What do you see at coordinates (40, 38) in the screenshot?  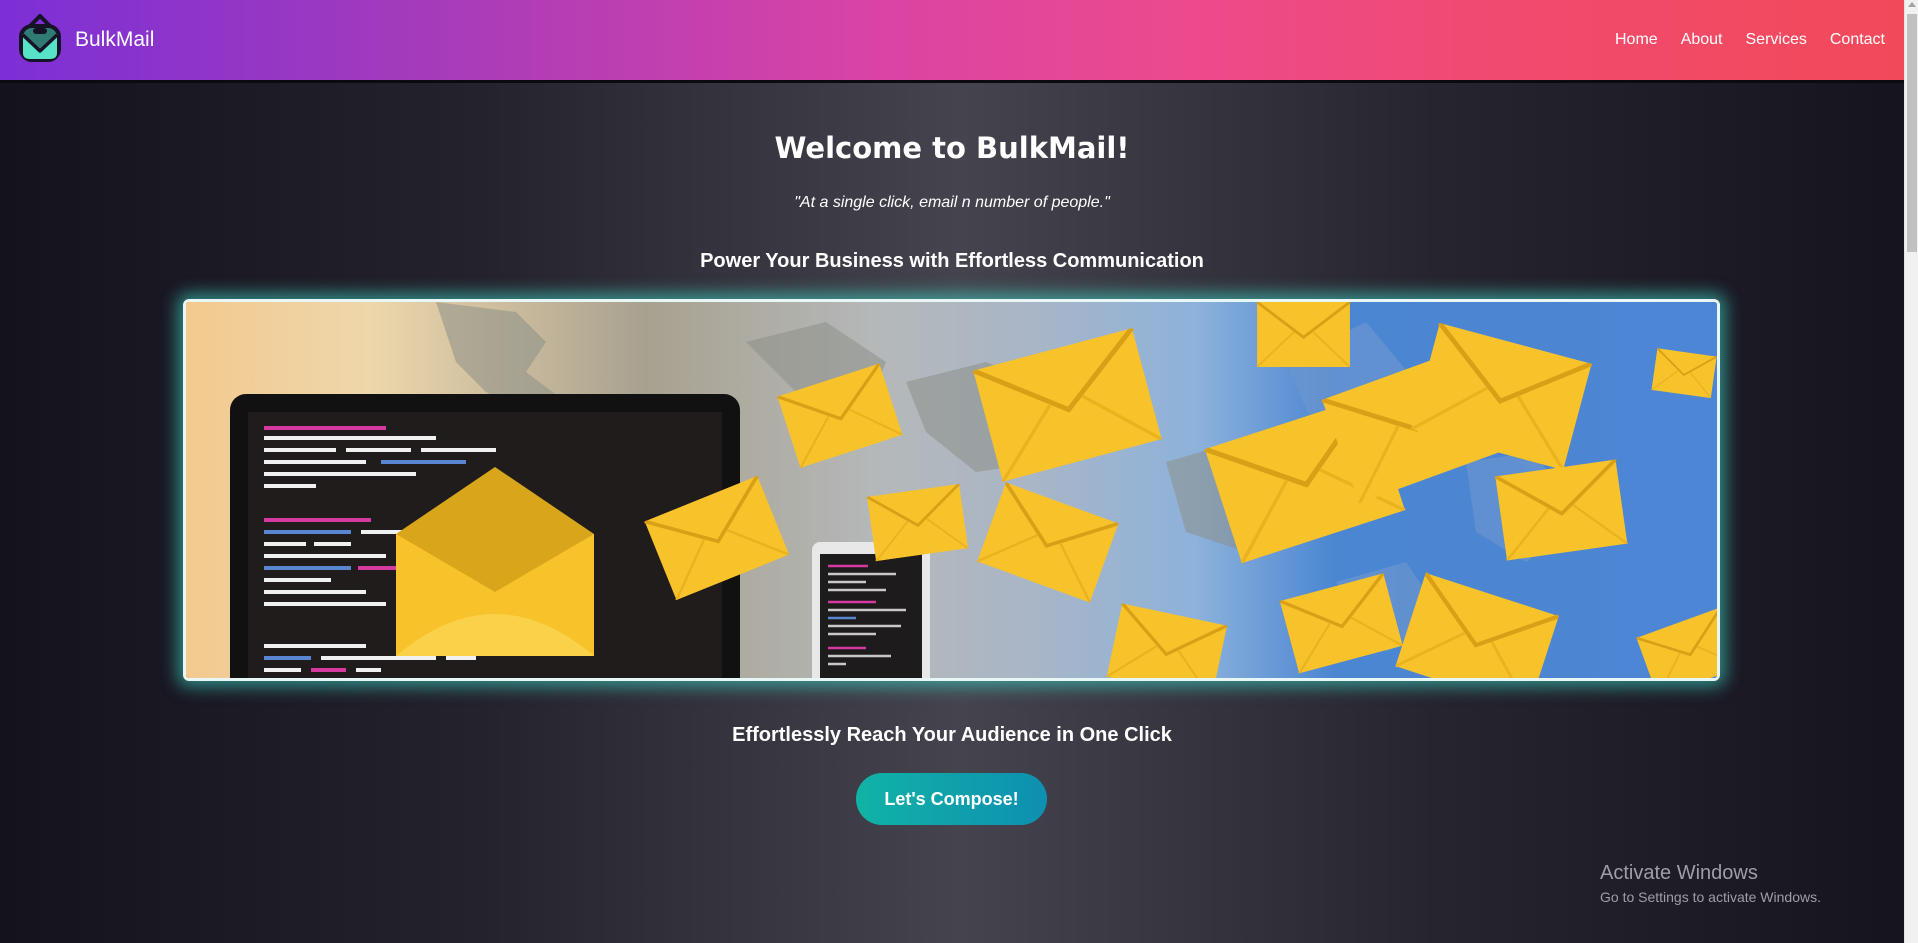 I see `envelope-logo-icon` at bounding box center [40, 38].